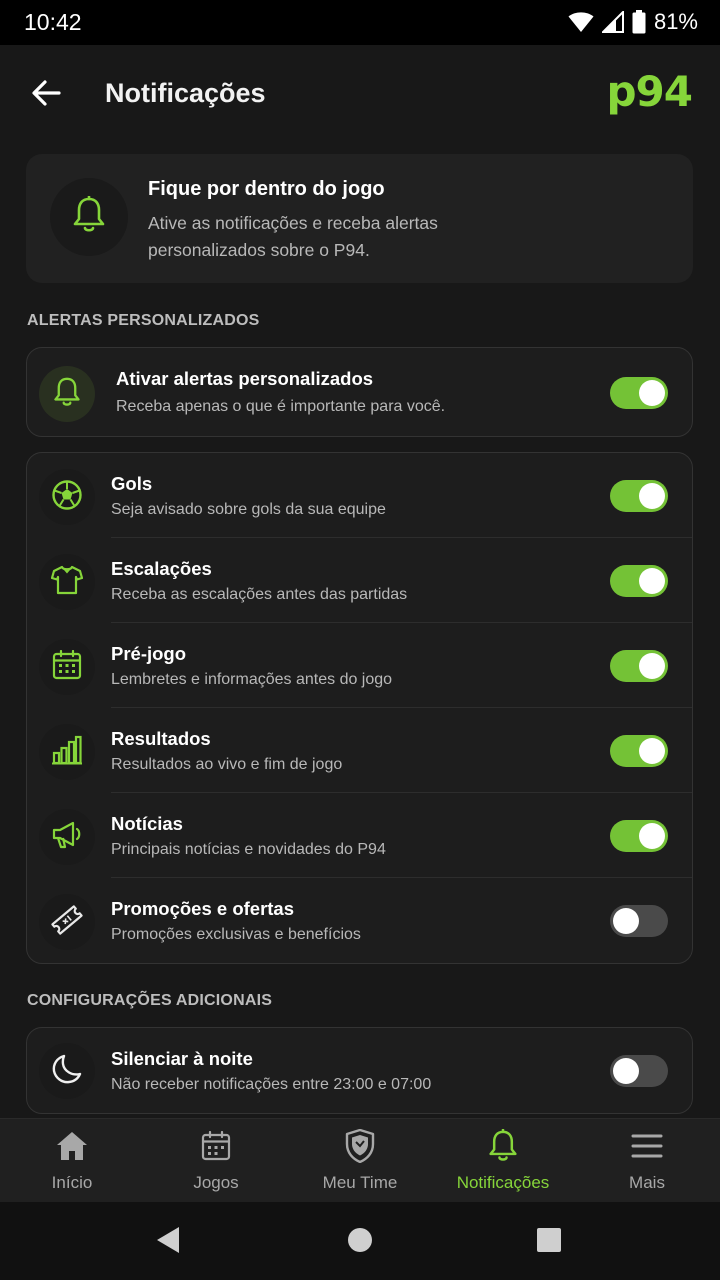 This screenshot has width=720, height=1280. Describe the element at coordinates (266, 189) in the screenshot. I see `intro-title: Fique por dentro do jogo` at that location.